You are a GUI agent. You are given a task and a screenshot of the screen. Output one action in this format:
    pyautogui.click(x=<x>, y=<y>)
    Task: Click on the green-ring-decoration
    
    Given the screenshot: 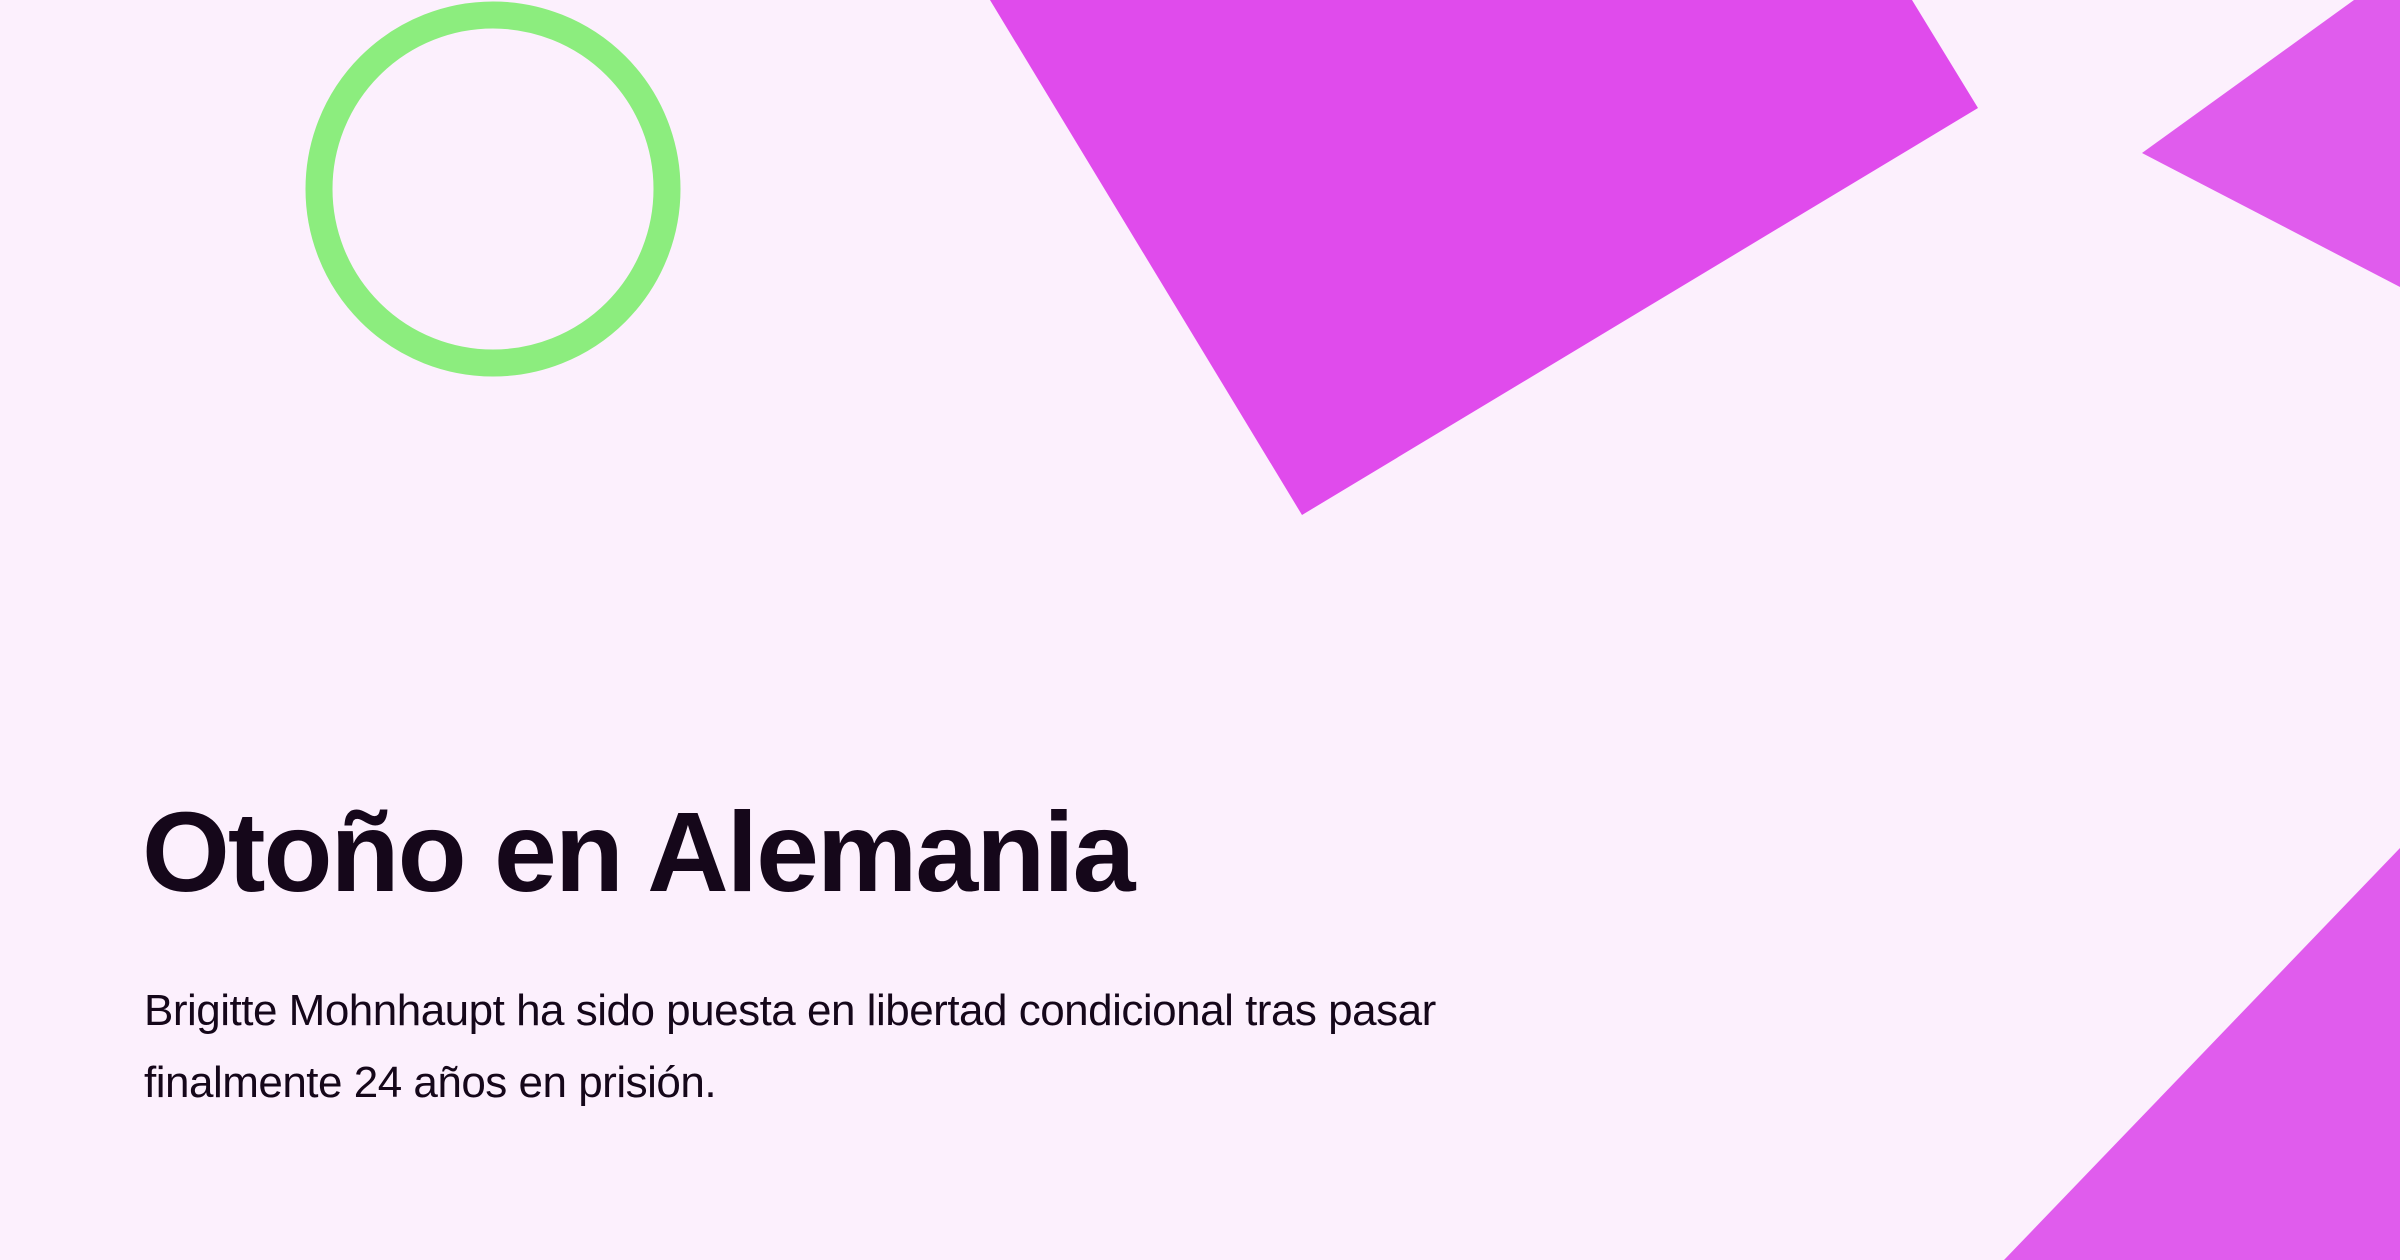 What is the action you would take?
    pyautogui.click(x=493, y=189)
    